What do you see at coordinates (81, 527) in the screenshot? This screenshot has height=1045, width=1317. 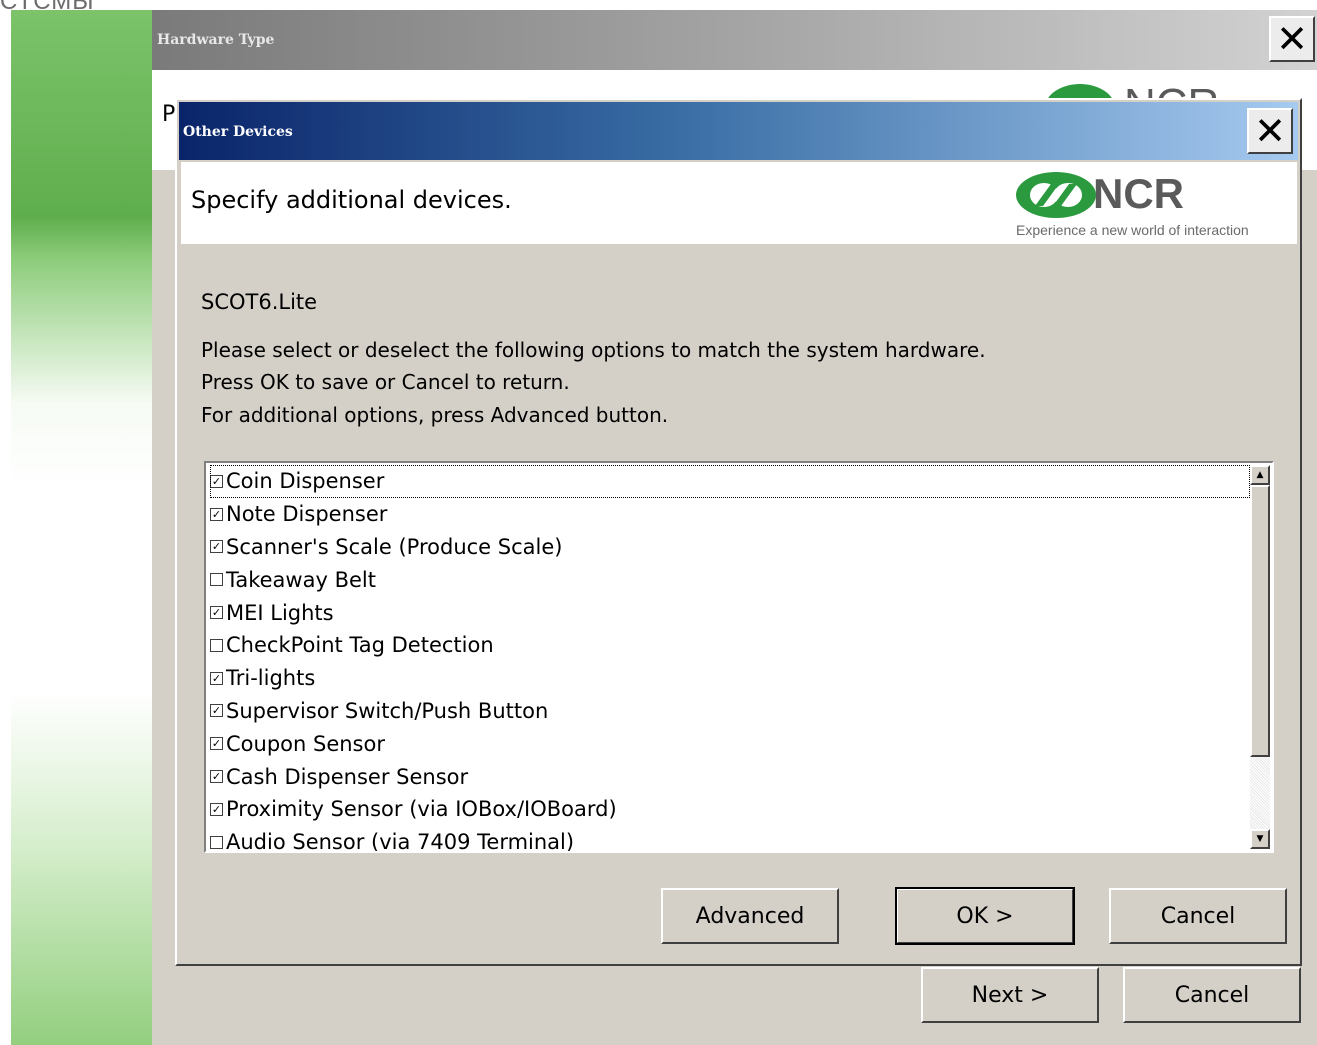 I see `side-panel` at bounding box center [81, 527].